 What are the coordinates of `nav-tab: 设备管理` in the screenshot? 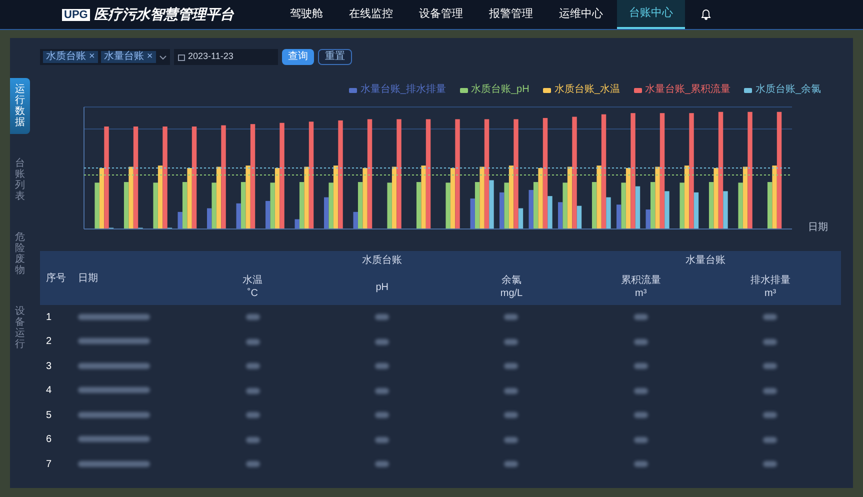 It's located at (441, 14).